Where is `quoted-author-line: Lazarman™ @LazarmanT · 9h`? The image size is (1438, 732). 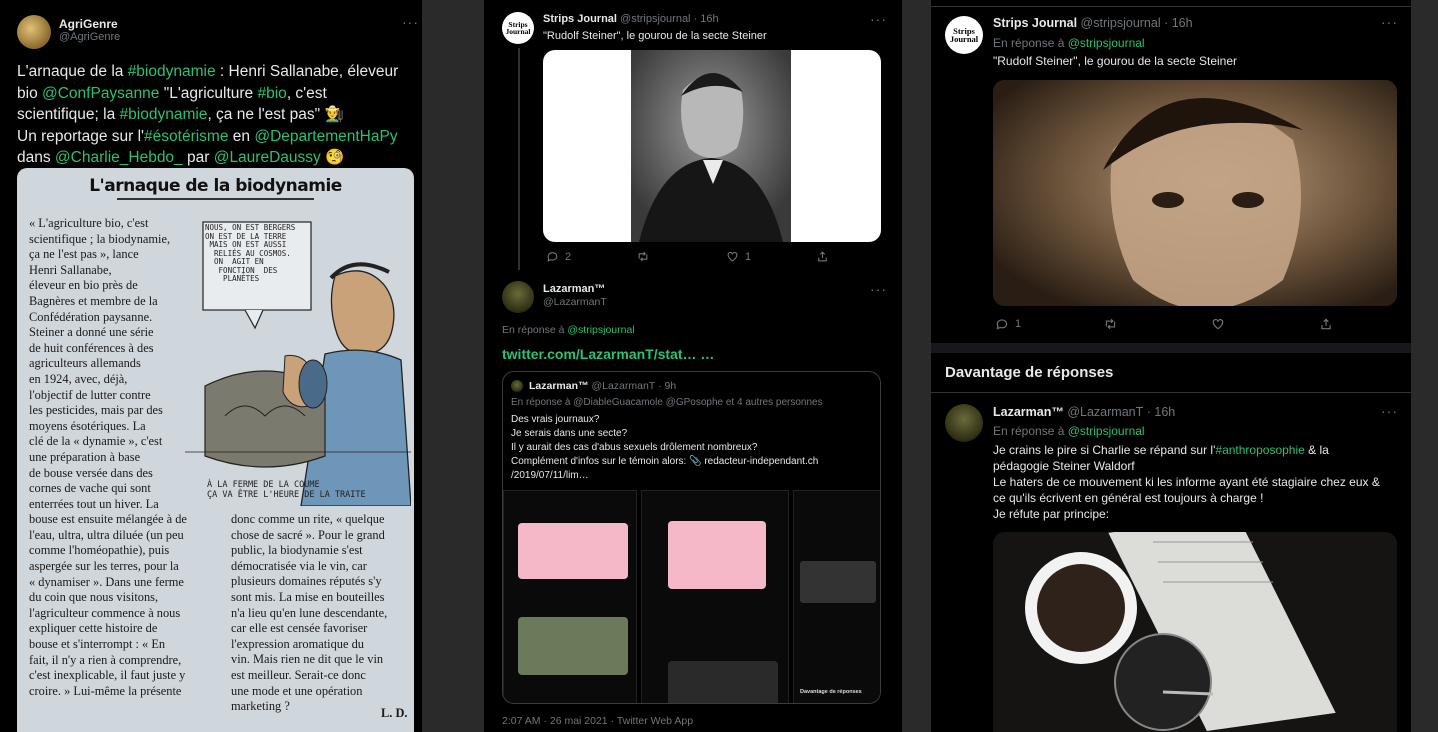 quoted-author-line: Lazarman™ @LazarmanT · 9h is located at coordinates (602, 386).